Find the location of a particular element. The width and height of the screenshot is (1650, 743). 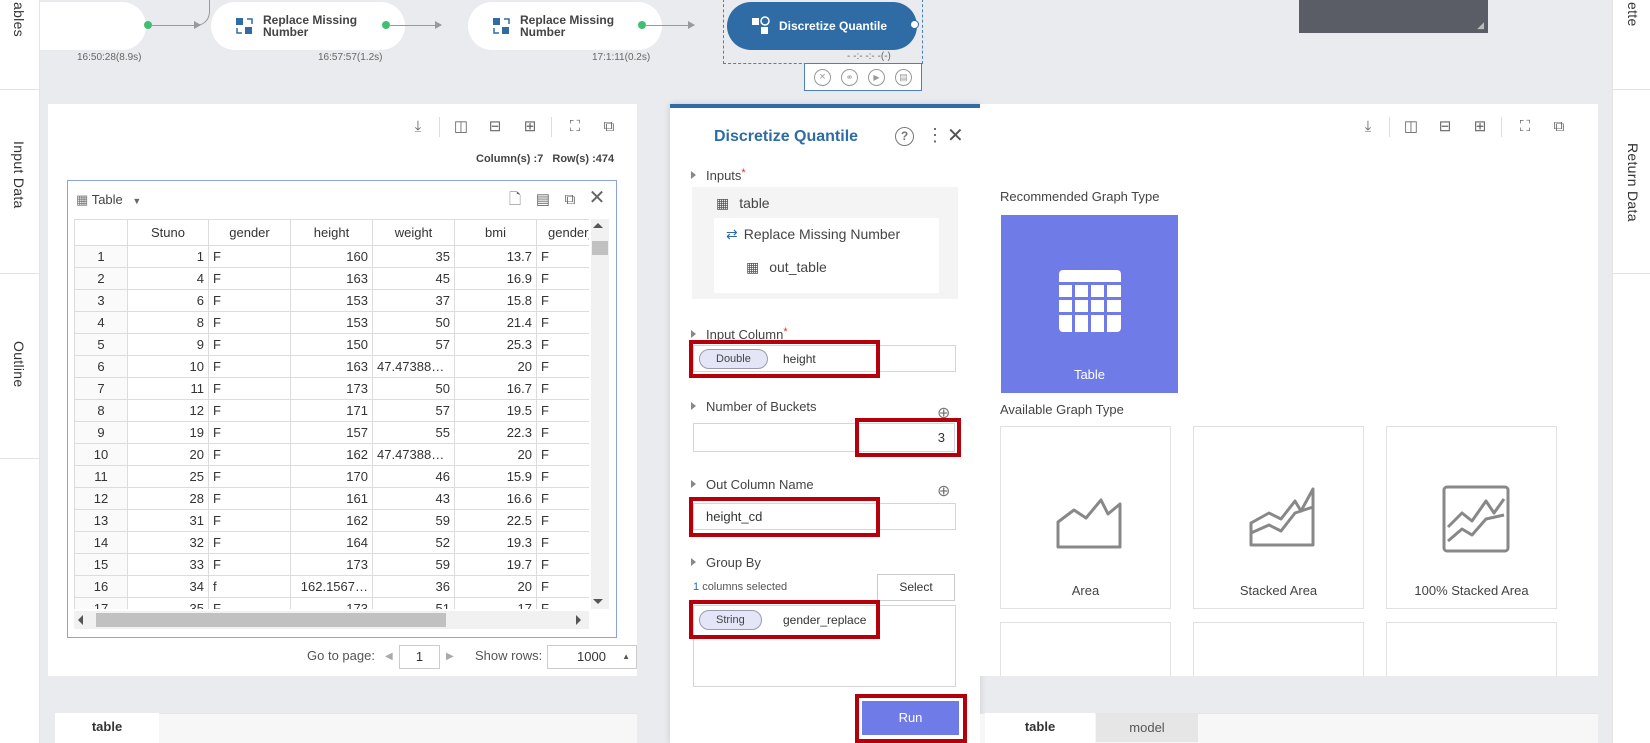

inputs-section-header: Inputs* is located at coordinates (718, 175).